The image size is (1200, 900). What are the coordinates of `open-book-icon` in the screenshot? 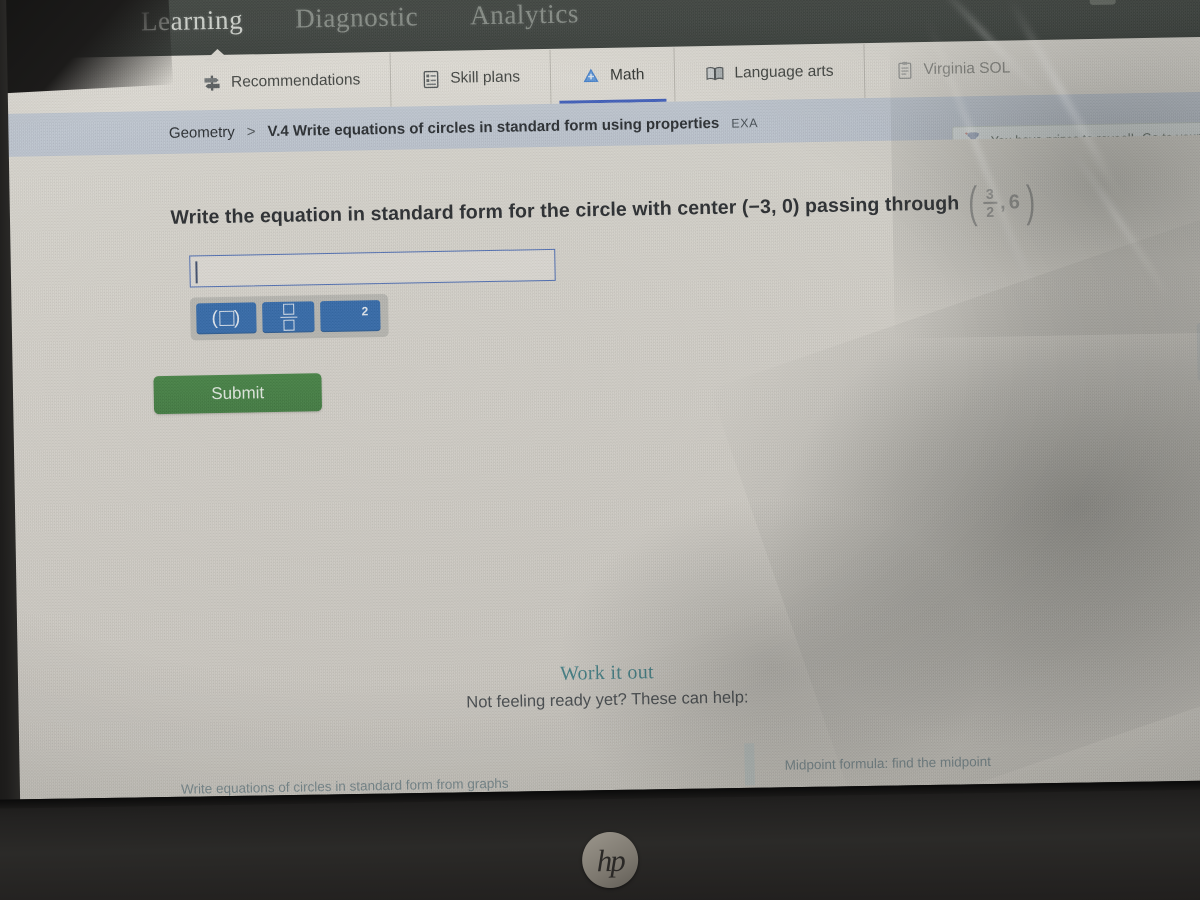 It's located at (715, 74).